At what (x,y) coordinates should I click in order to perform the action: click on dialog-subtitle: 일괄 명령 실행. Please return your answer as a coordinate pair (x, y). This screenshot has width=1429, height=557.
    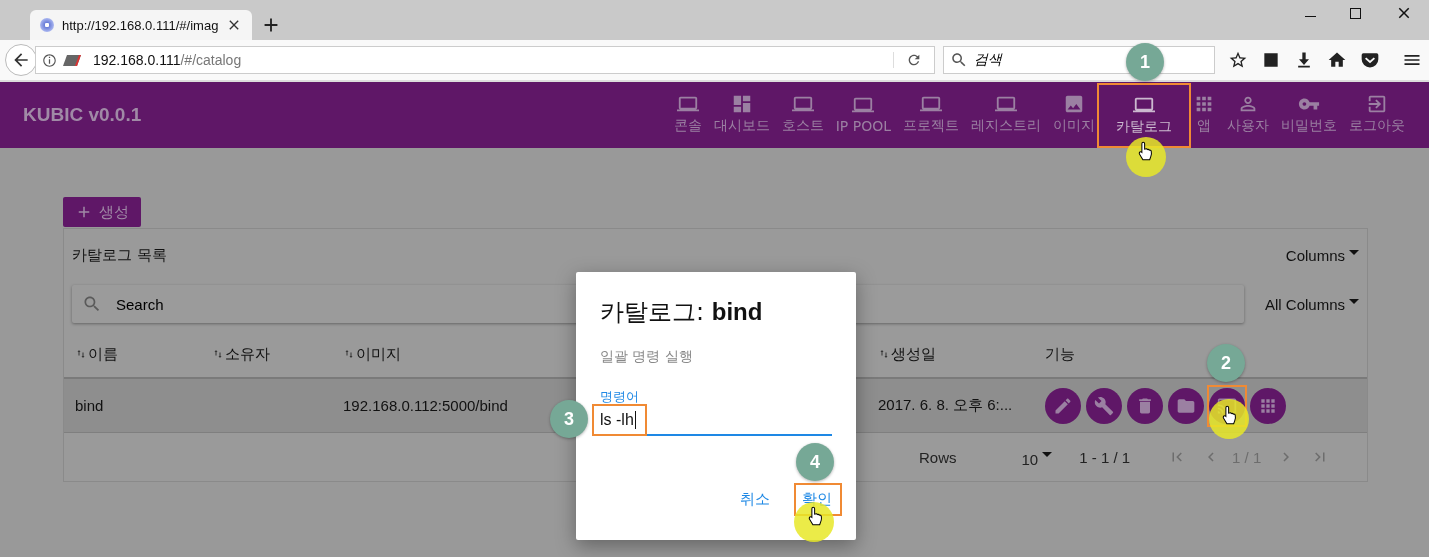
    Looking at the image, I should click on (647, 357).